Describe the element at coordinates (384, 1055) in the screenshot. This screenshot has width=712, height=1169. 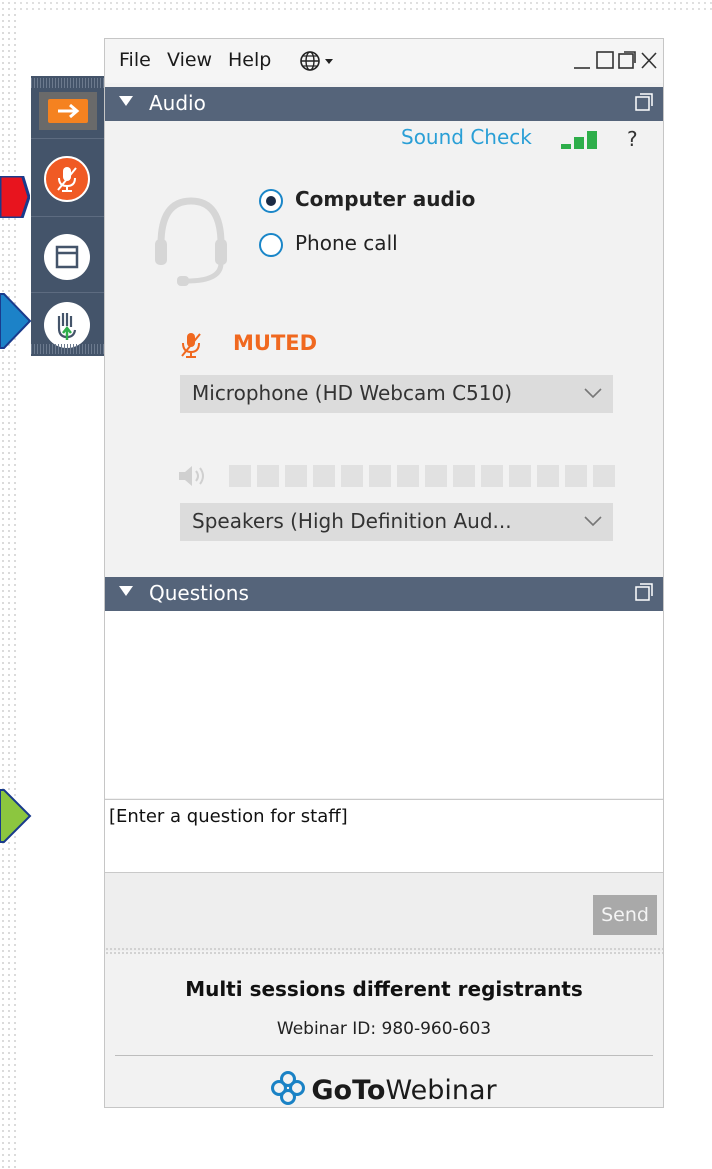
I see `footer-divider` at that location.